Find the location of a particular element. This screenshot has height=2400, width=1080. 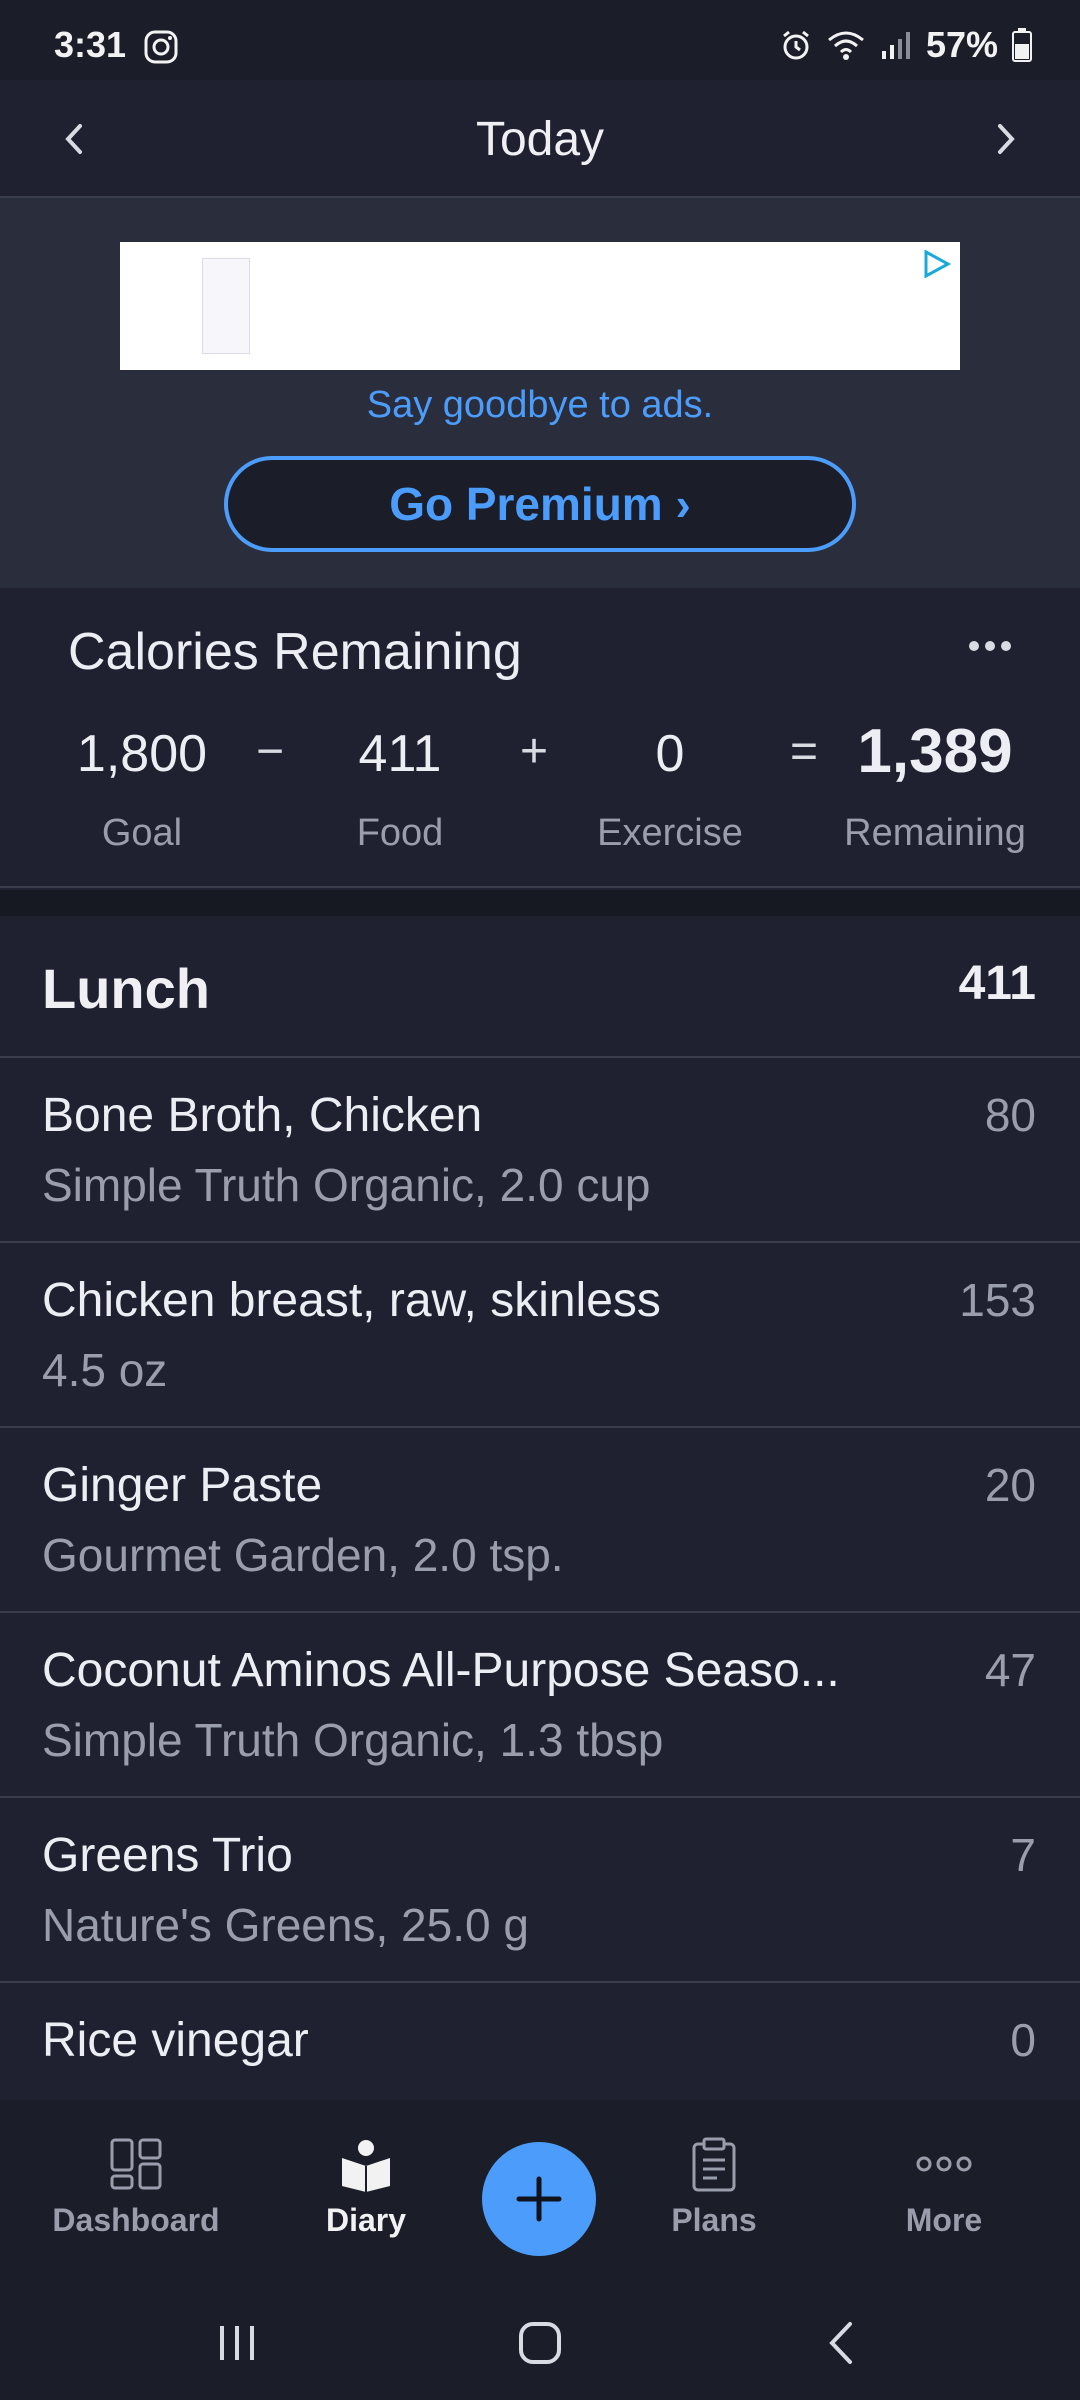

meal-total: 411 is located at coordinates (997, 983).